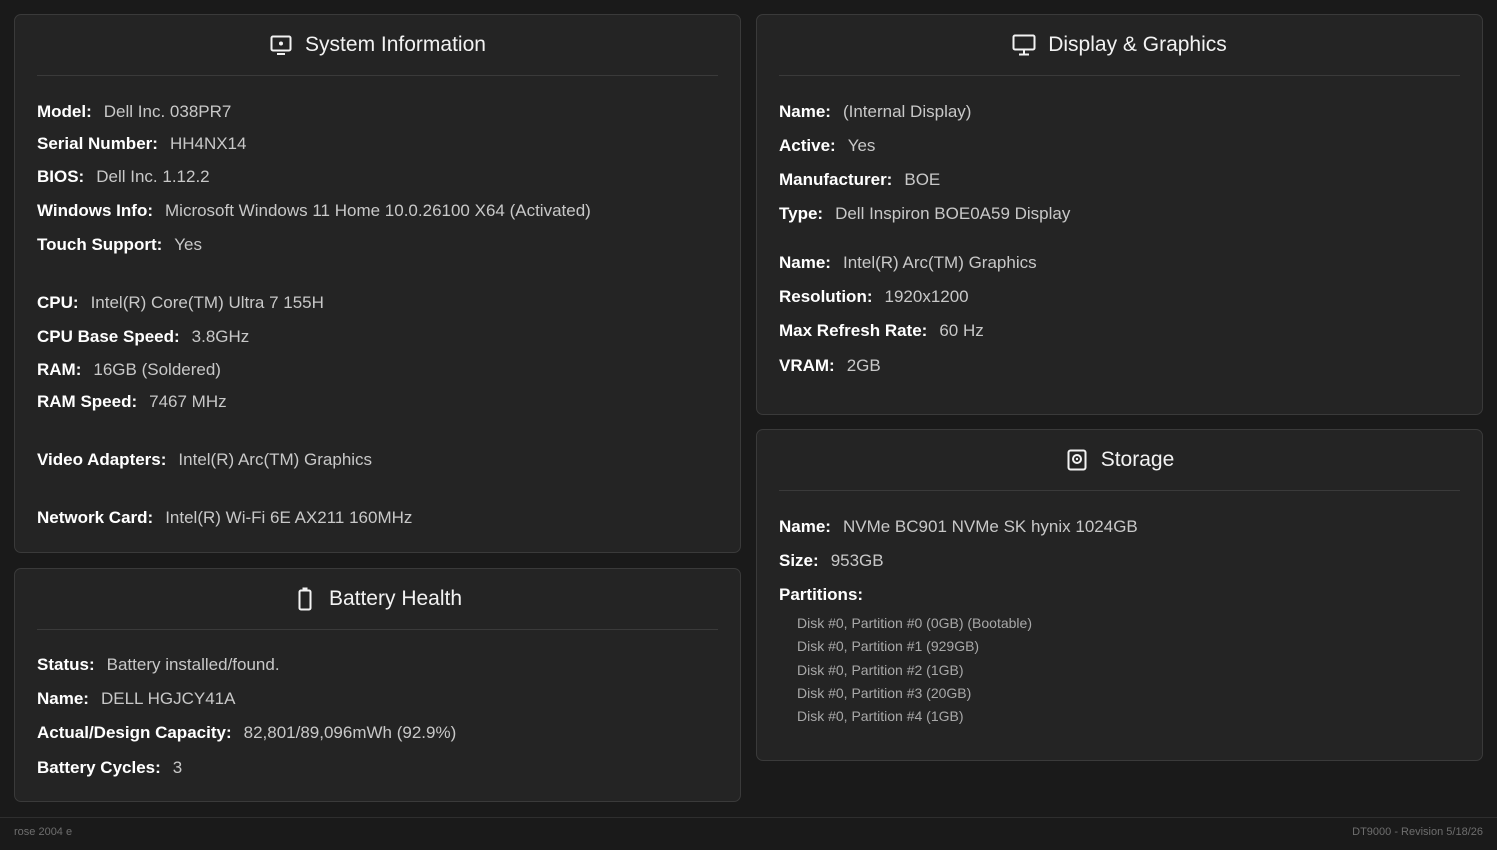 This screenshot has width=1497, height=850. What do you see at coordinates (134, 732) in the screenshot?
I see `row-label: Actual/Design Capacity:` at bounding box center [134, 732].